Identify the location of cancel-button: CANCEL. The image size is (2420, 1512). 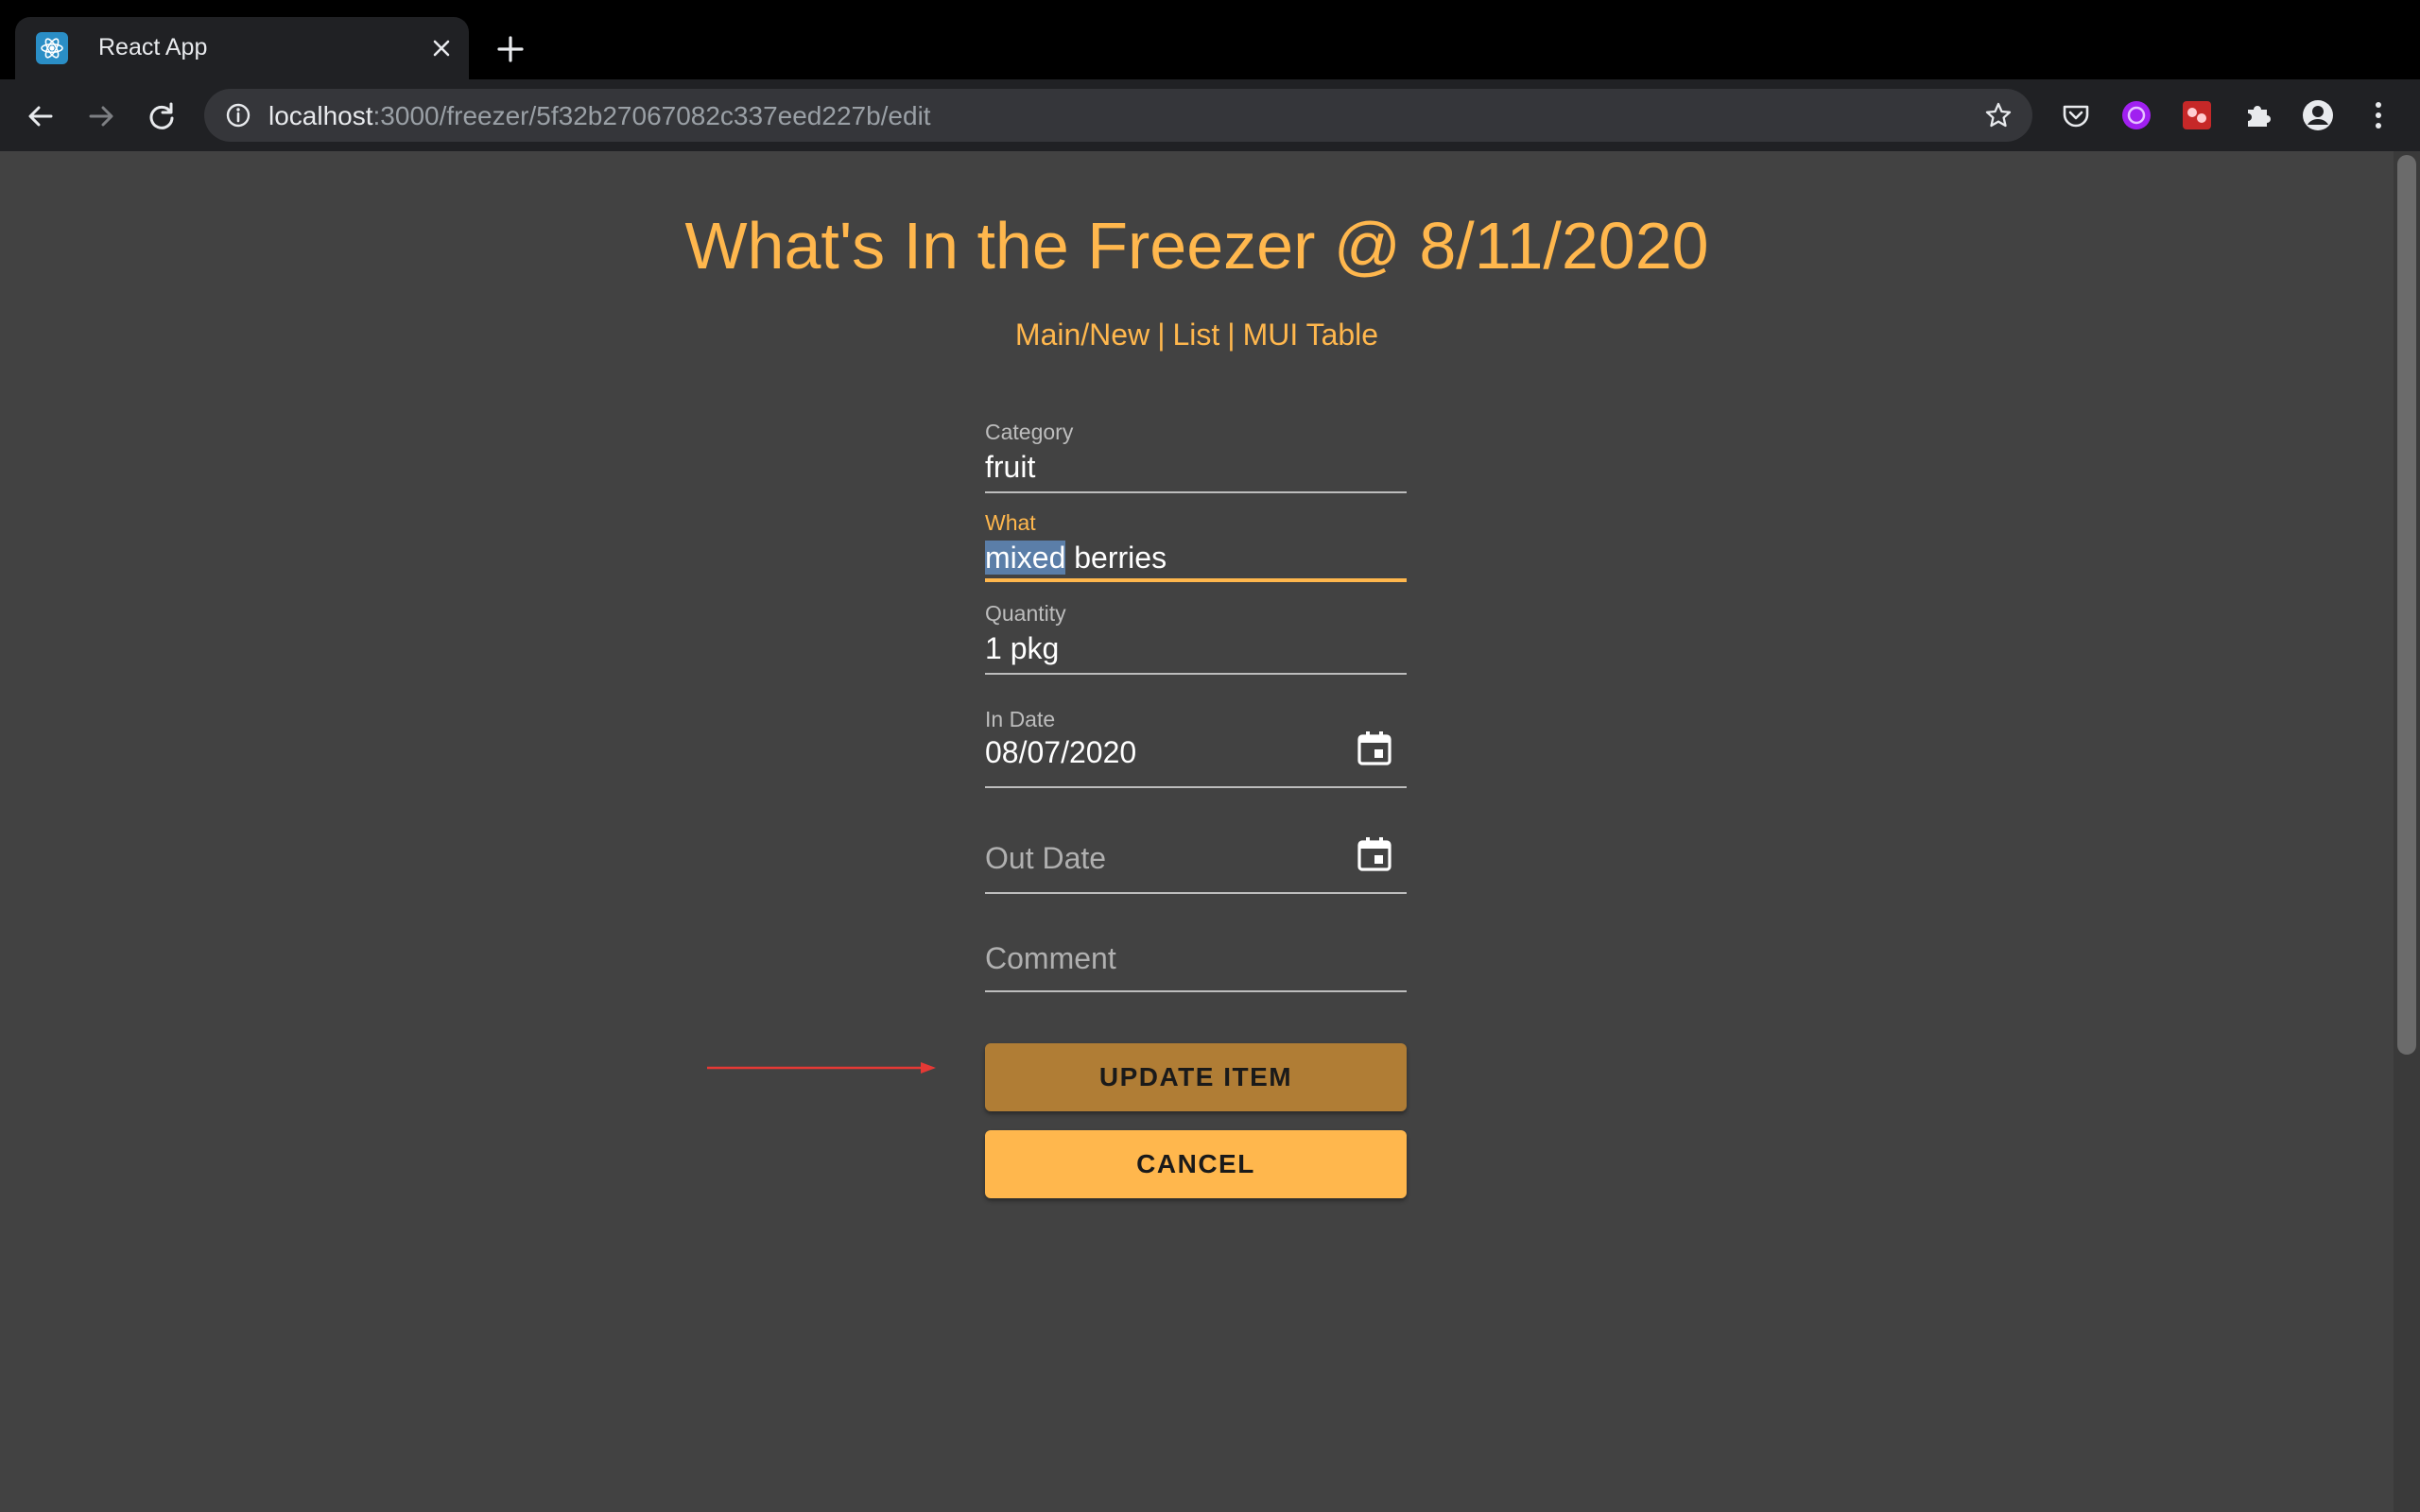
(1196, 1164).